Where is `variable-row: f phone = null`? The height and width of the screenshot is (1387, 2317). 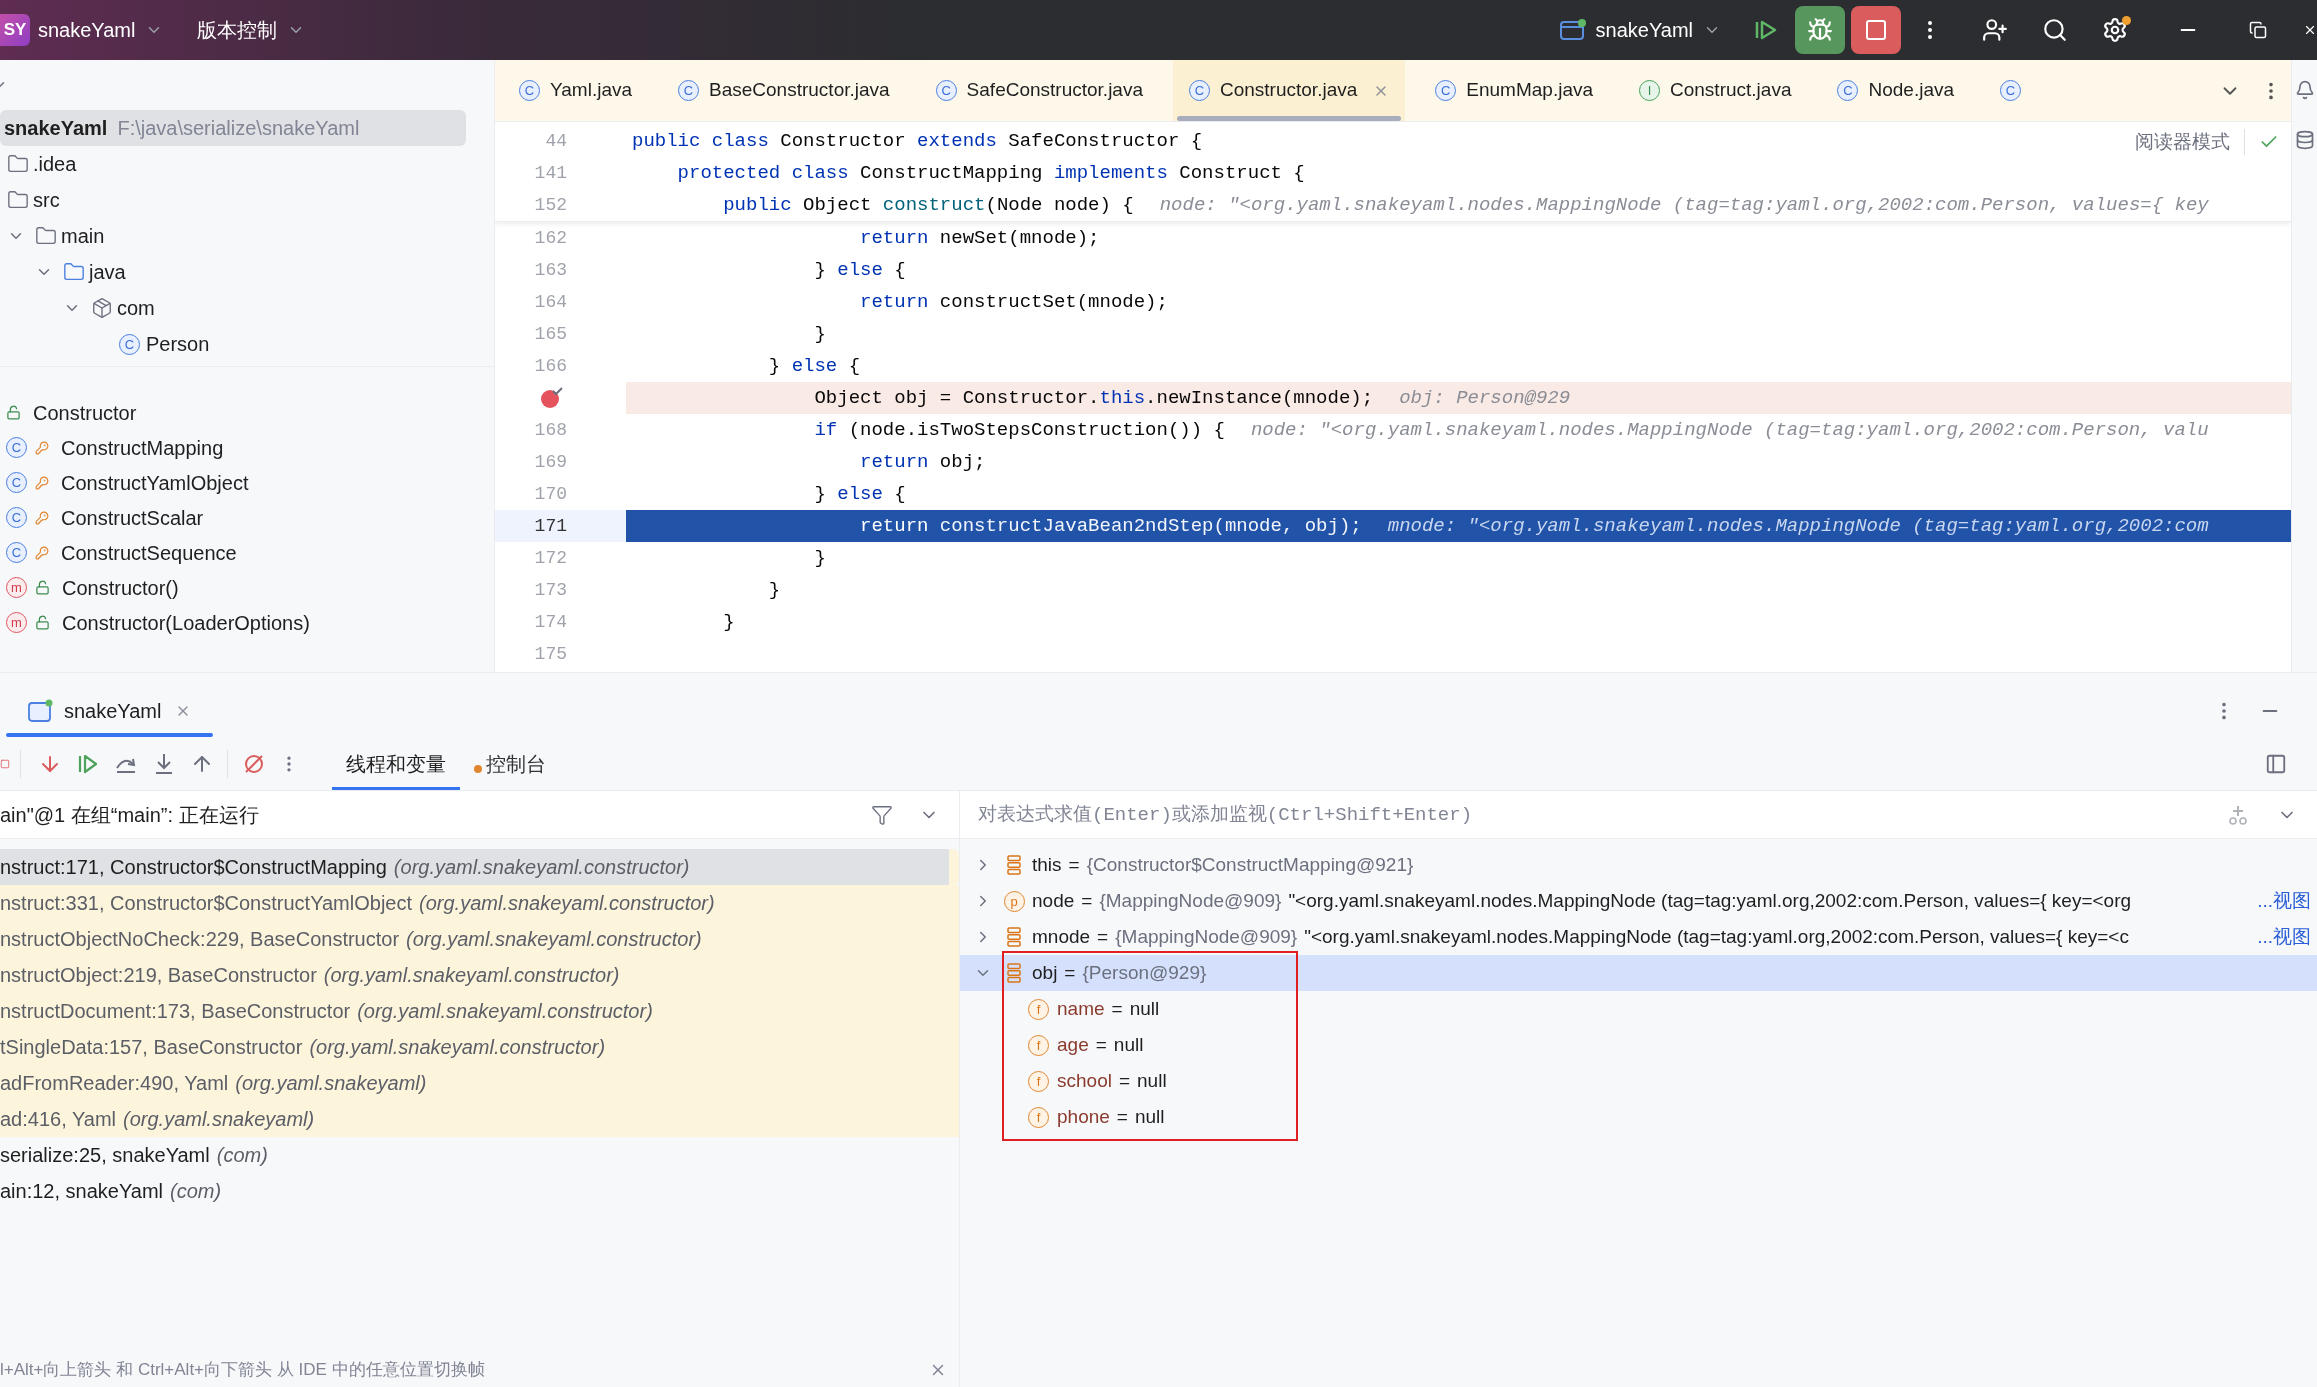
variable-row: f phone = null is located at coordinates (1638, 1117).